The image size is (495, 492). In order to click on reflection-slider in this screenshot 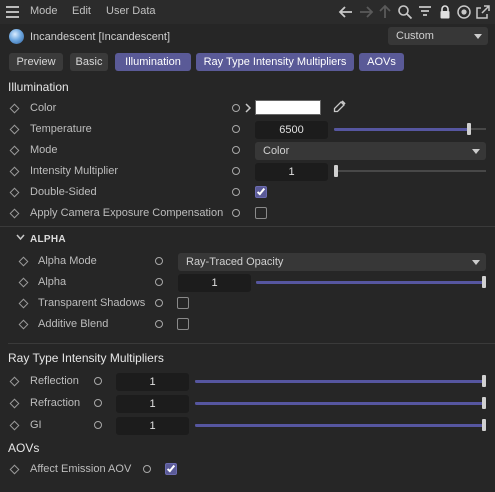, I will do `click(340, 381)`.